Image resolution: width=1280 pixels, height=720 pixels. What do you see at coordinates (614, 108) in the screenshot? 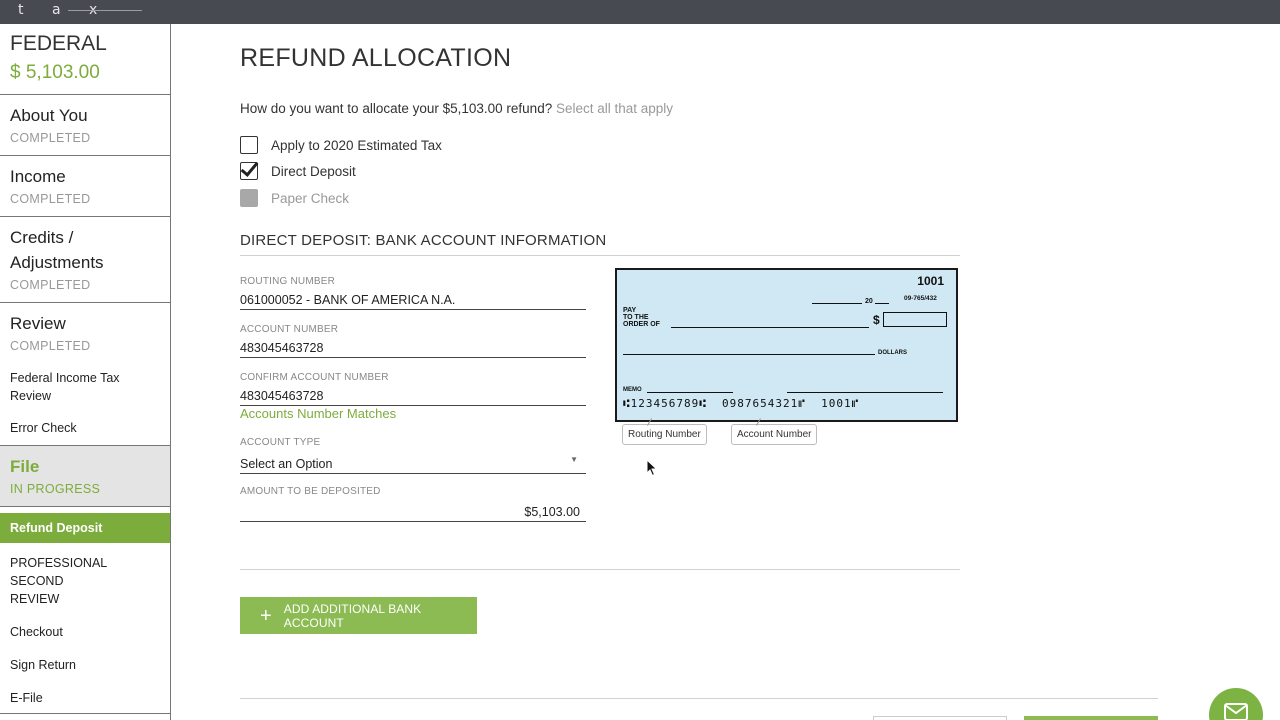
I see `question-hint: Select all that apply` at bounding box center [614, 108].